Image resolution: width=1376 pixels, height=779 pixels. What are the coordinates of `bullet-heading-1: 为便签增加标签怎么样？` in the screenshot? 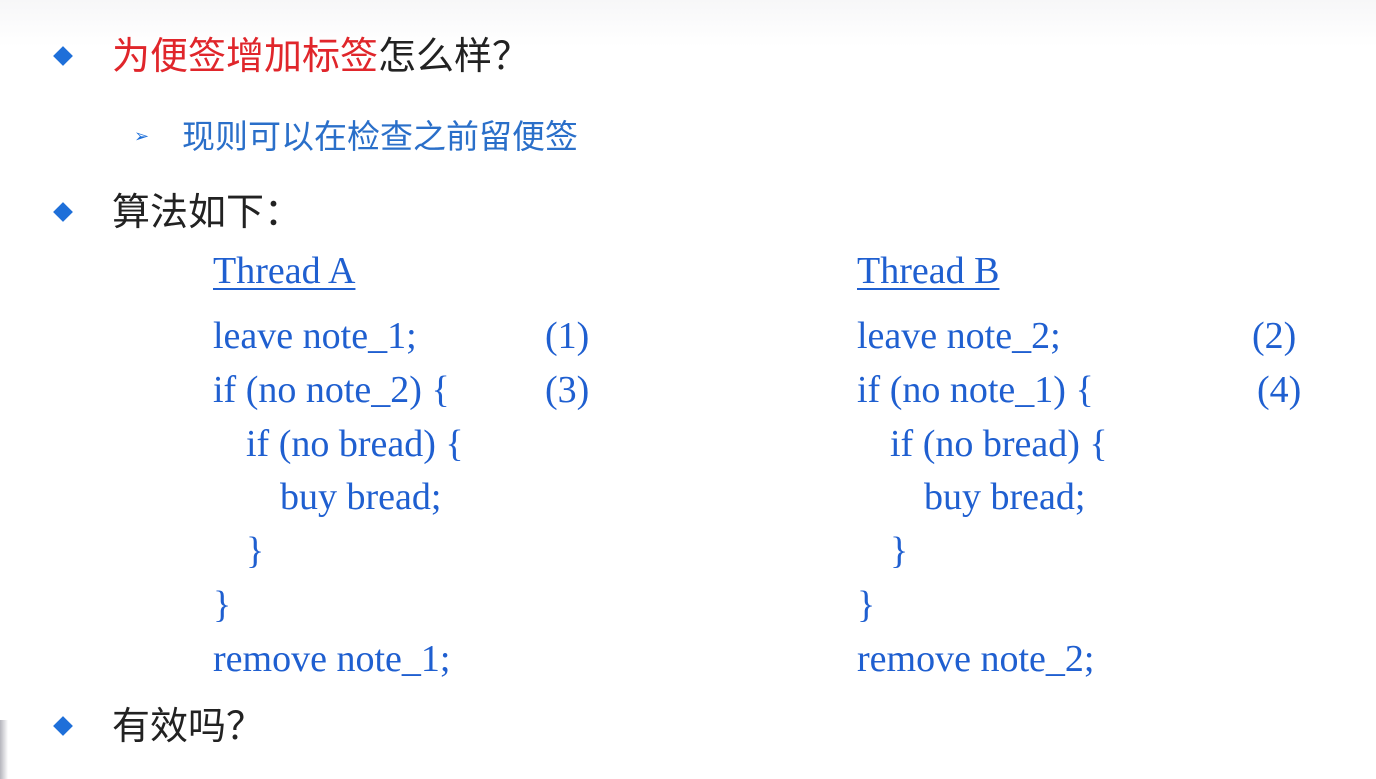 It's located at (321, 56).